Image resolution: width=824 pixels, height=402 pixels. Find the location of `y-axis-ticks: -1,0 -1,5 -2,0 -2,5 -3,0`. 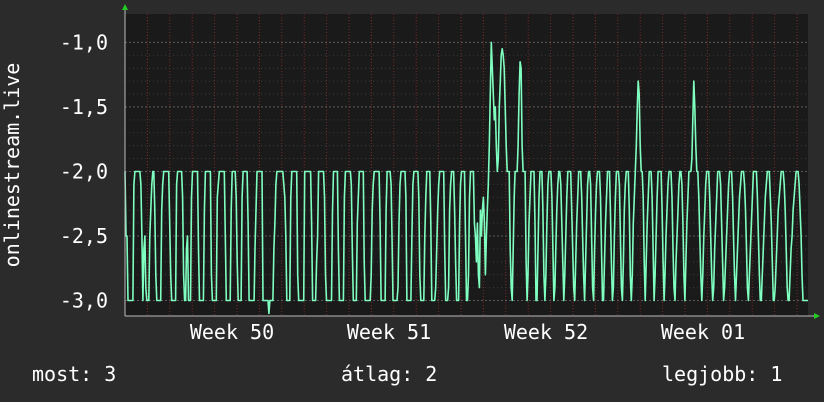

y-axis-ticks: -1,0 -1,5 -2,0 -2,5 -3,0 is located at coordinates (84, 171).